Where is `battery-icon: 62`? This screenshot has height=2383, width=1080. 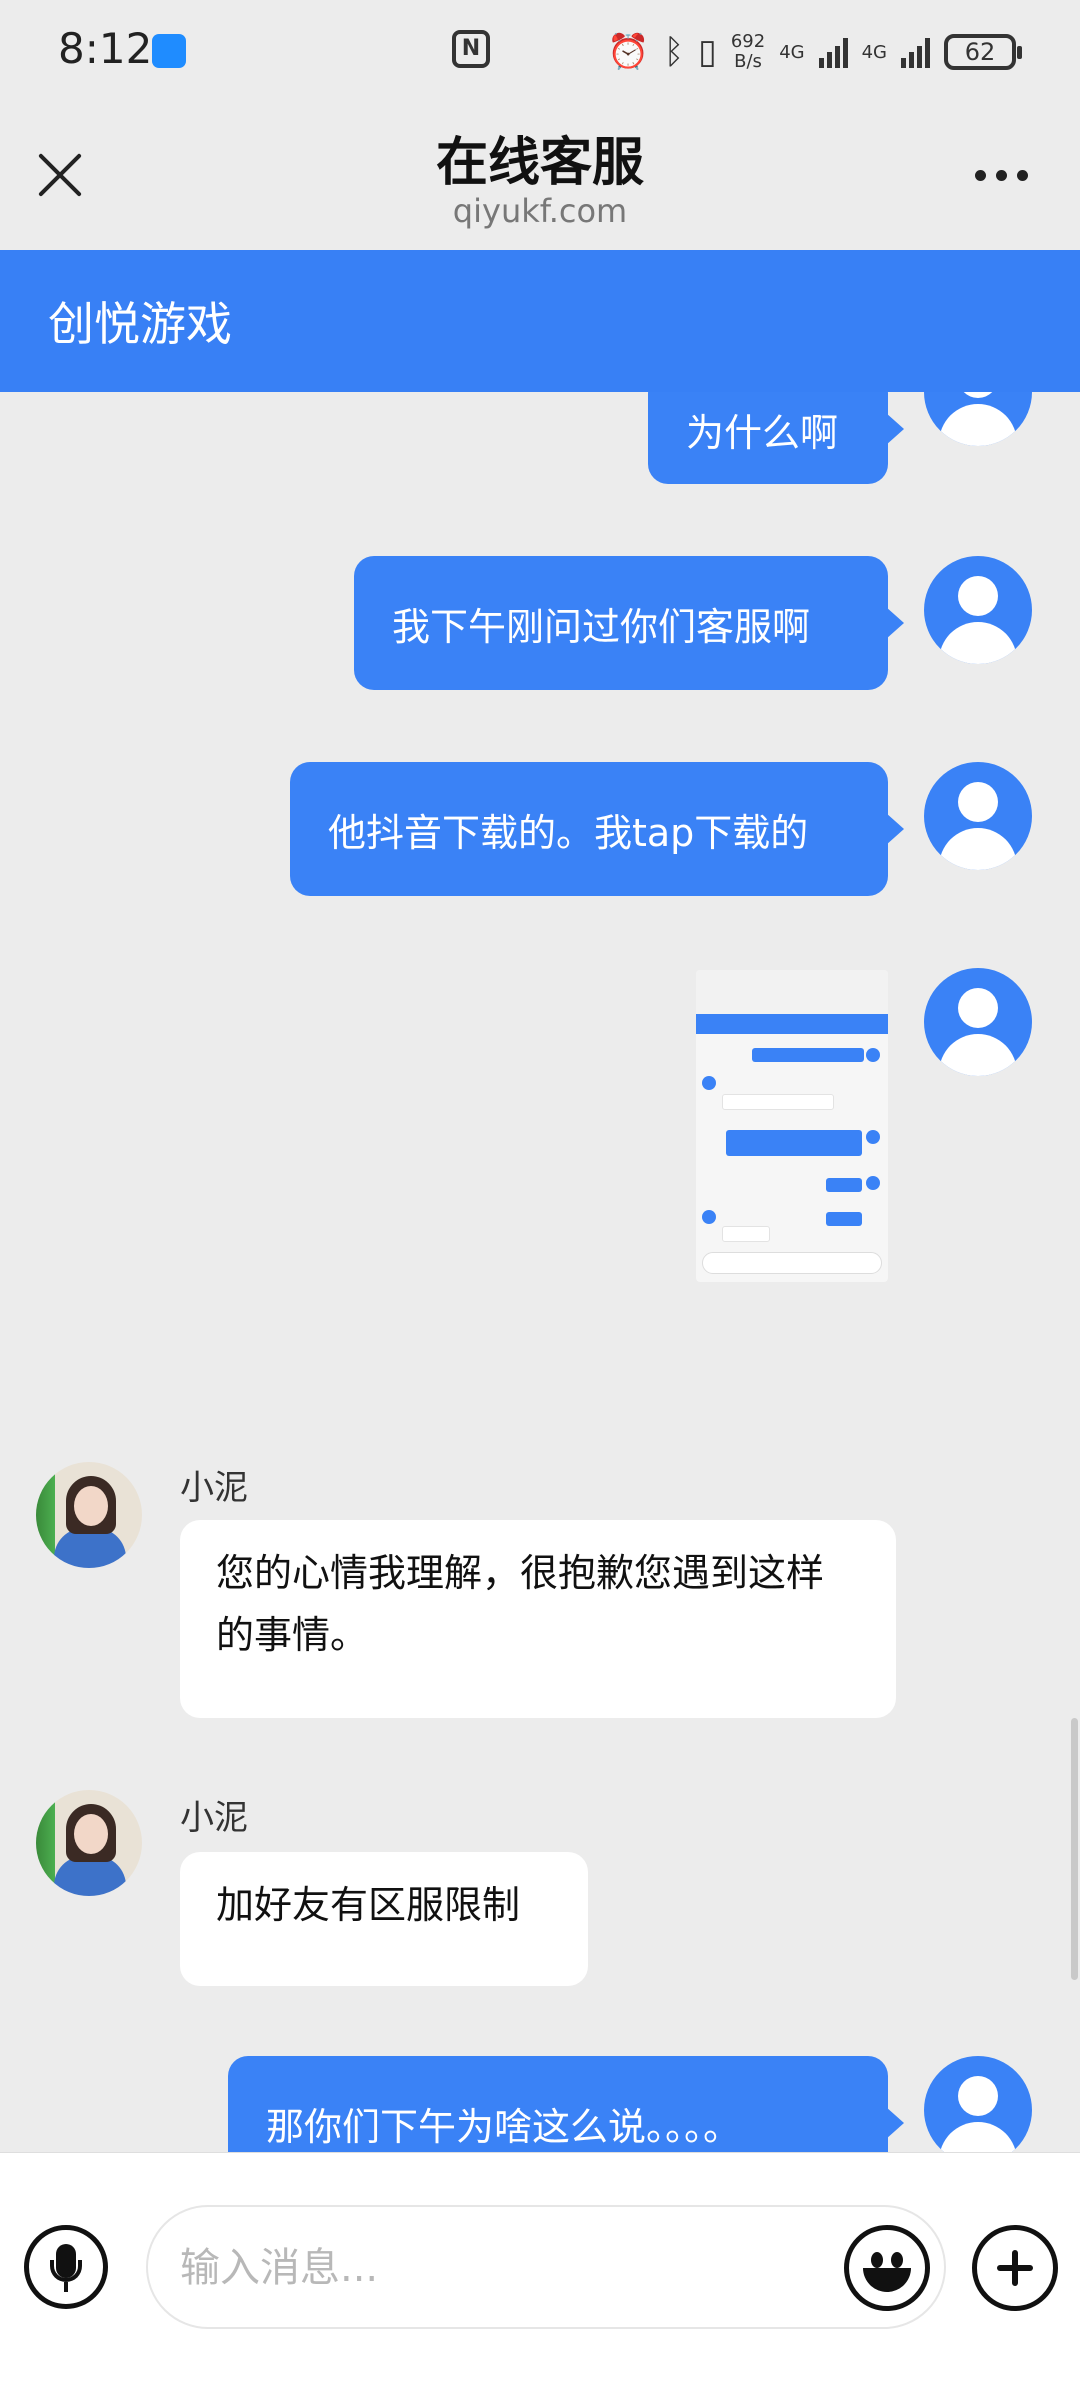
battery-icon: 62 is located at coordinates (983, 52).